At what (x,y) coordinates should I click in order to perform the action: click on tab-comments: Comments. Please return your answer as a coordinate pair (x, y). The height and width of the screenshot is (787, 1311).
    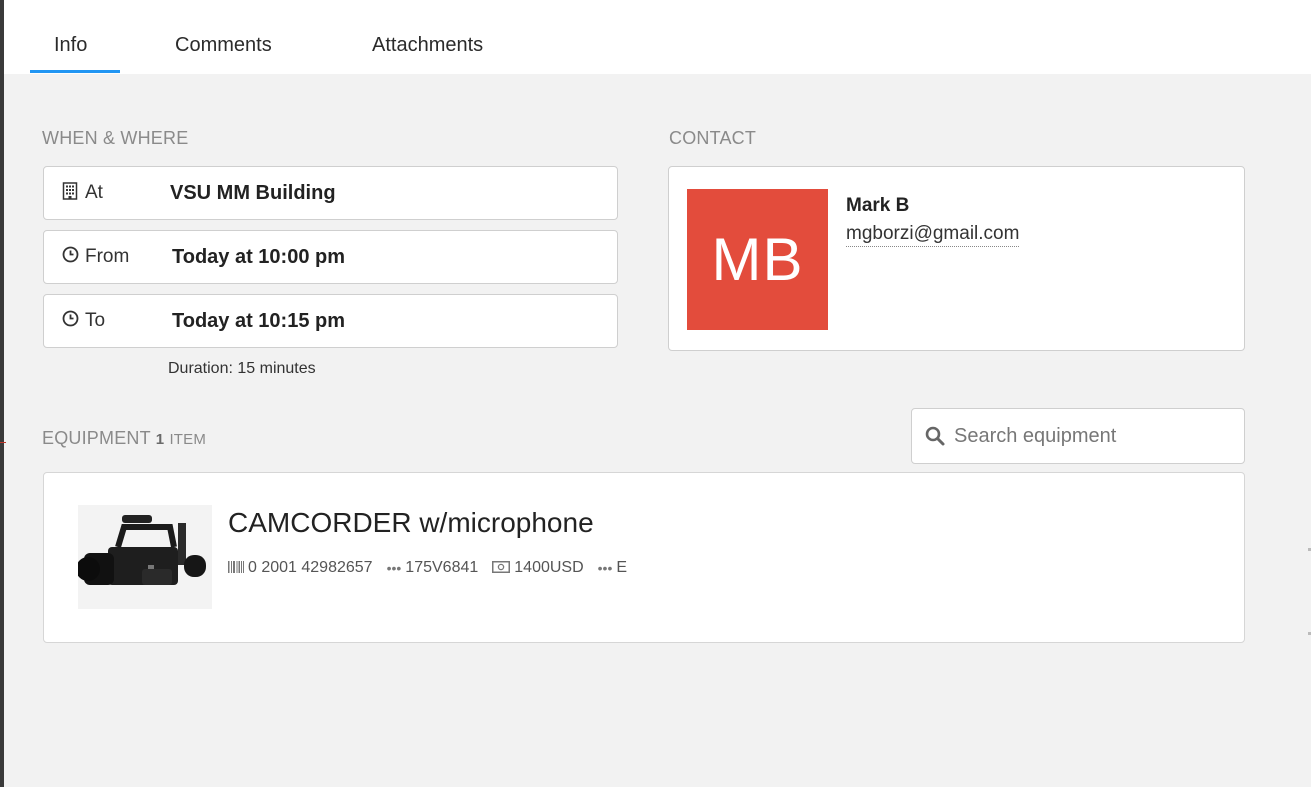
    Looking at the image, I should click on (223, 45).